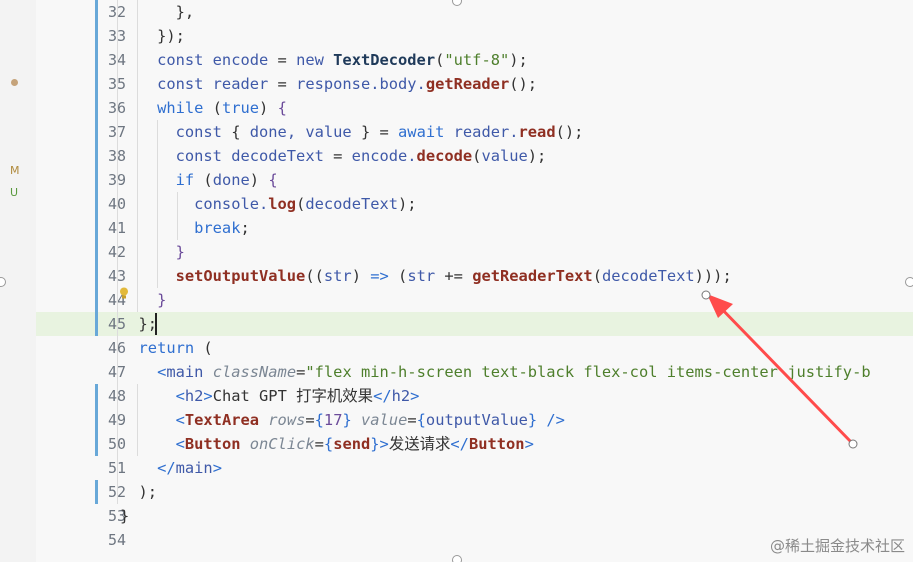 The width and height of the screenshot is (913, 562). Describe the element at coordinates (837, 546) in the screenshot. I see `watermark: @稀土掘金技术社区` at that location.